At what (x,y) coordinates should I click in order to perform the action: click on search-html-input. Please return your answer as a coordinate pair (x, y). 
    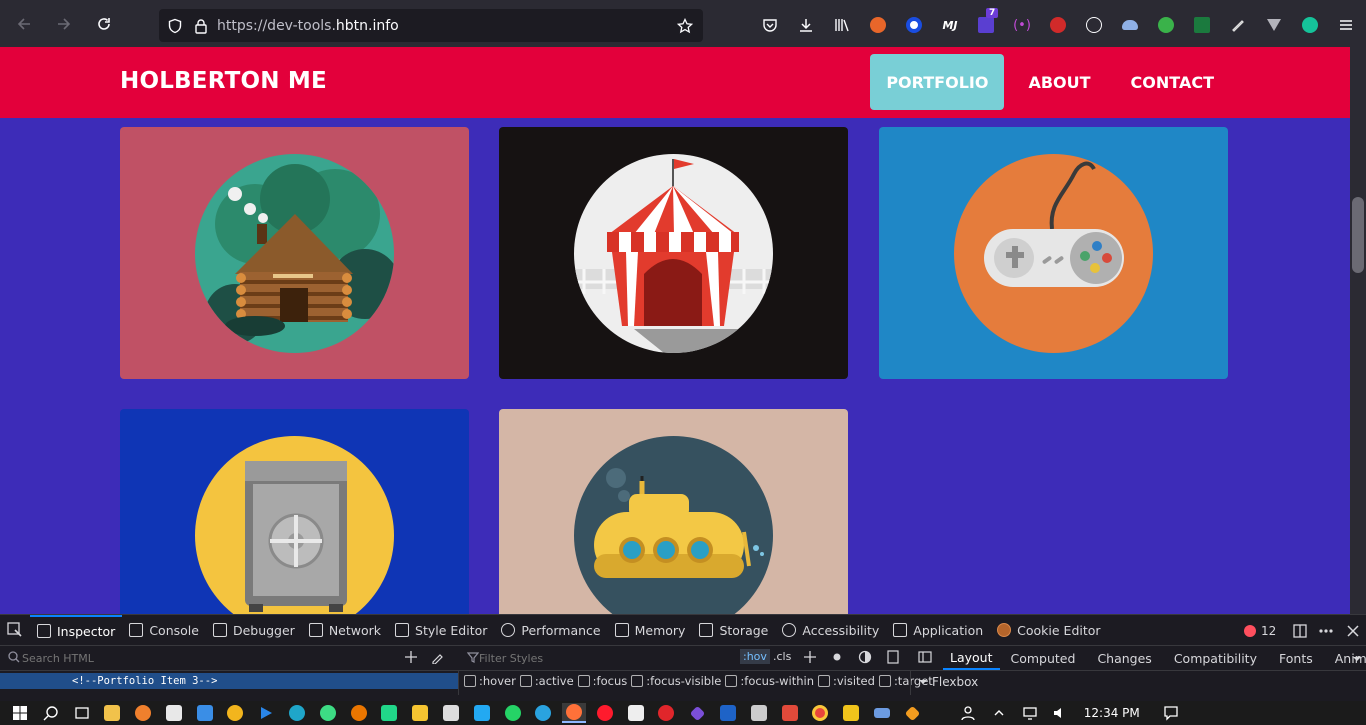
    Looking at the image, I should click on (207, 658).